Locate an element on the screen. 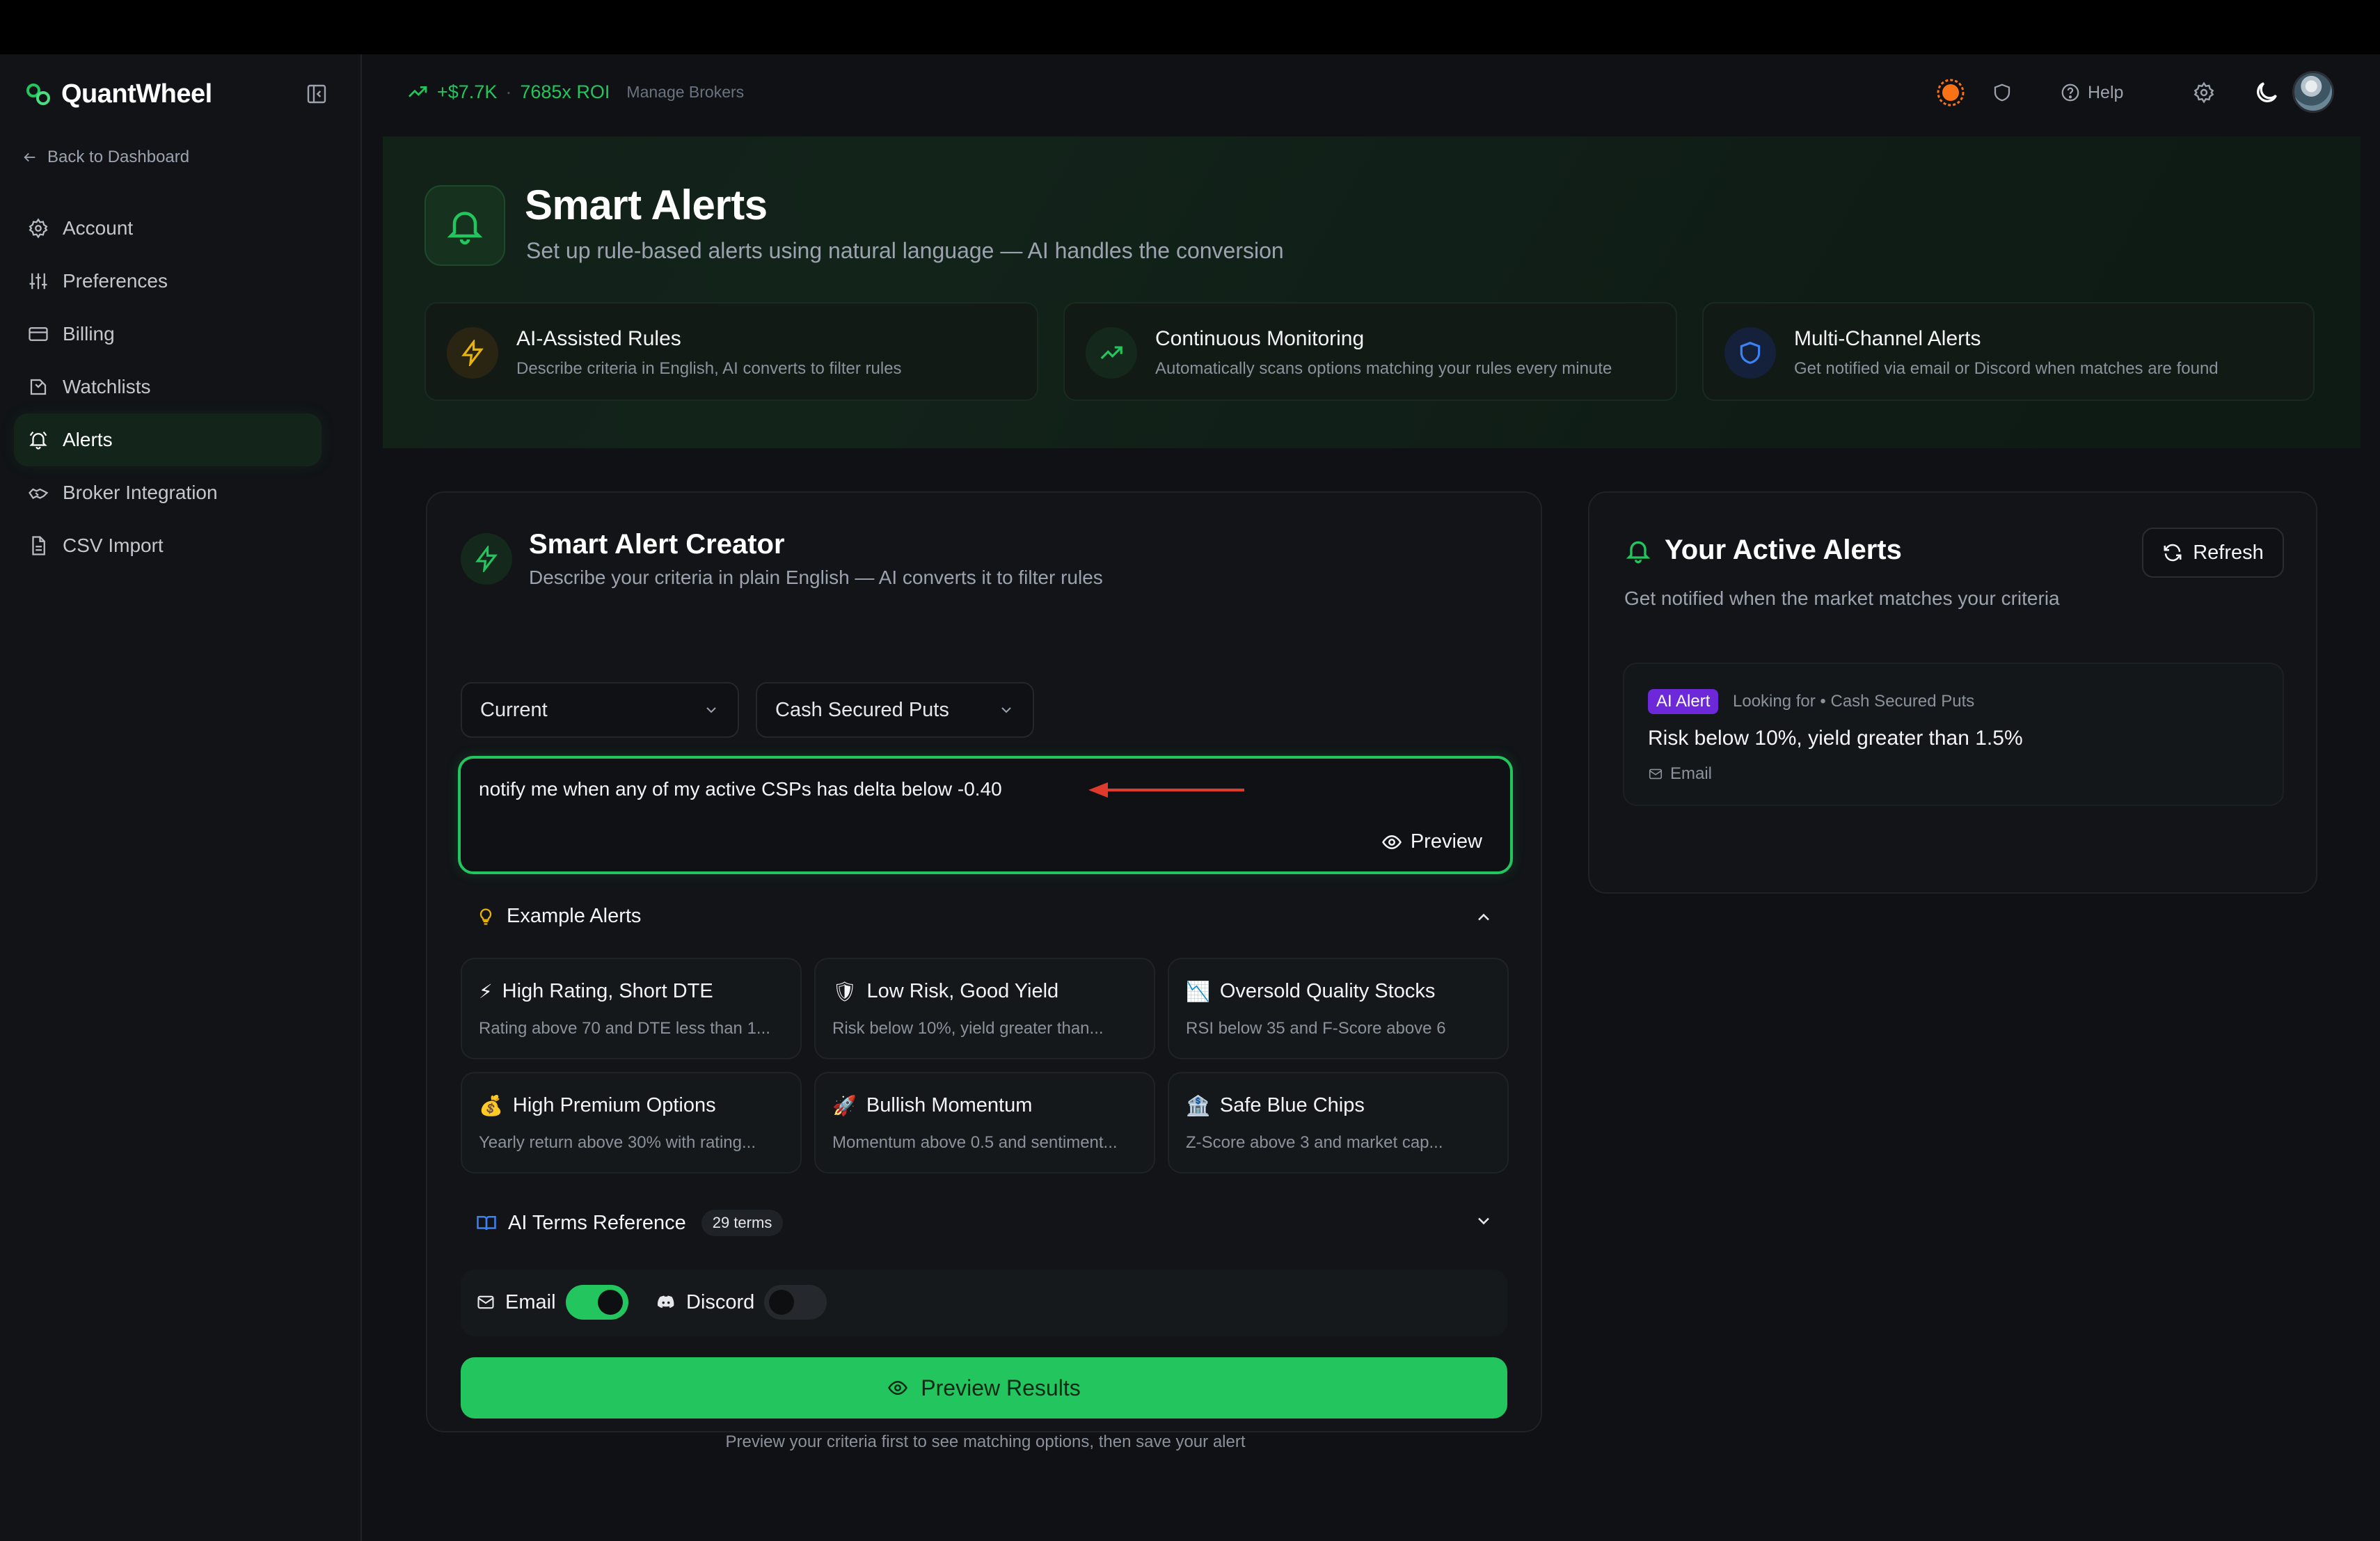  manage-brokers-link: Manage Brokers is located at coordinates (685, 92).